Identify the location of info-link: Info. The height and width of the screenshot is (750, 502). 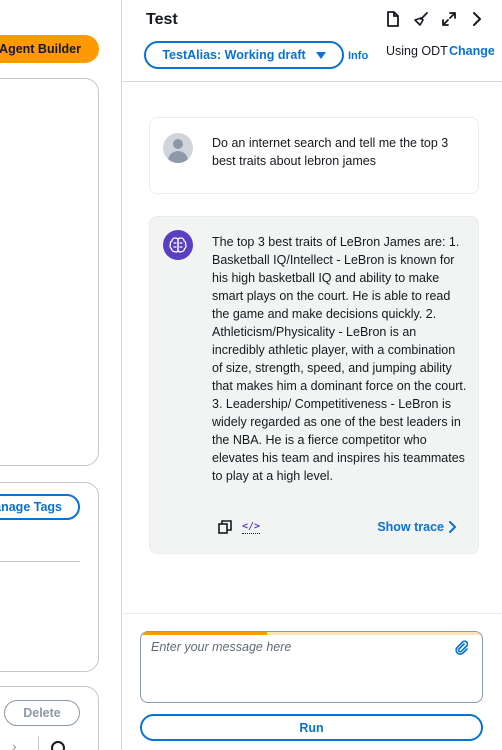
(358, 56).